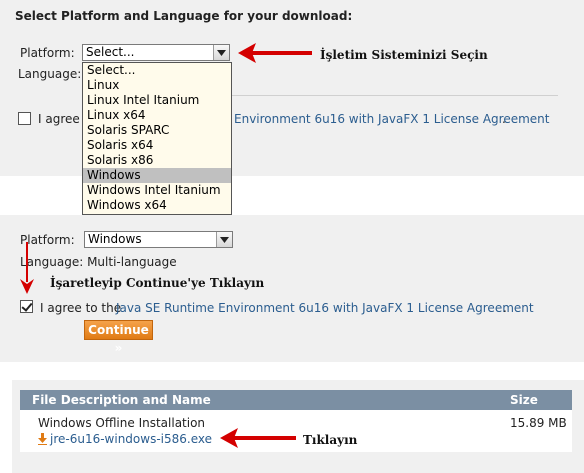  Describe the element at coordinates (81, 308) in the screenshot. I see `agree-text-step2: I agree to the` at that location.